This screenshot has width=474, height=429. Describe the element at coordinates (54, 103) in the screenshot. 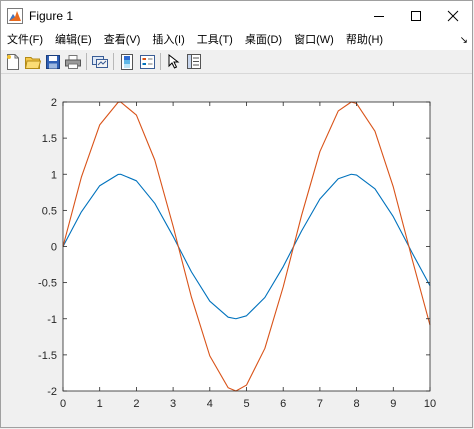

I see `y-tick-label: 2` at that location.